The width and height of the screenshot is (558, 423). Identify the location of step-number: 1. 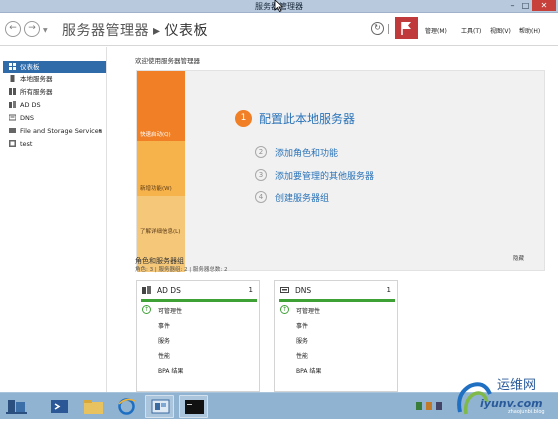
(243, 118).